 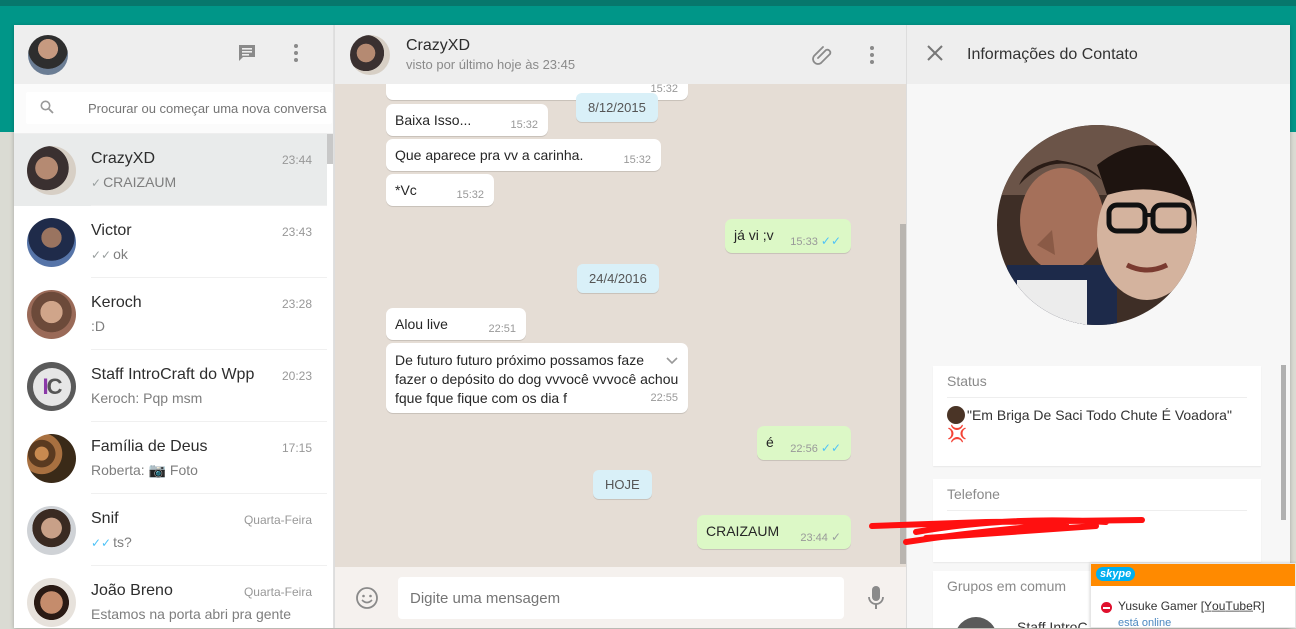 I want to click on attach-icon, so click(x=822, y=56).